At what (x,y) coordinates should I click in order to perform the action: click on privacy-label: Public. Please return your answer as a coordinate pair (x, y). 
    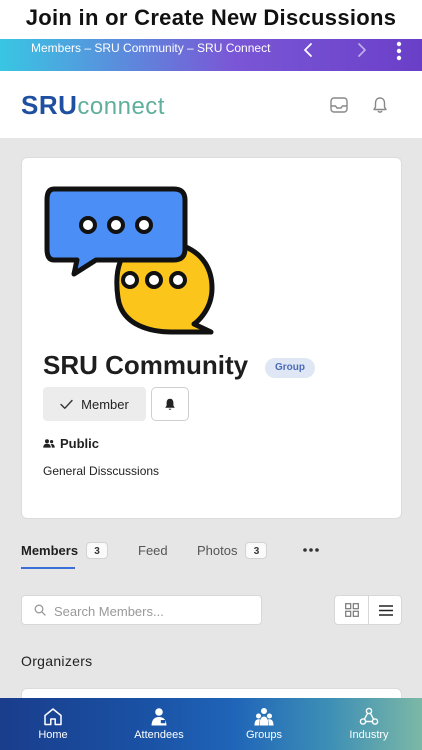
    Looking at the image, I should click on (80, 443).